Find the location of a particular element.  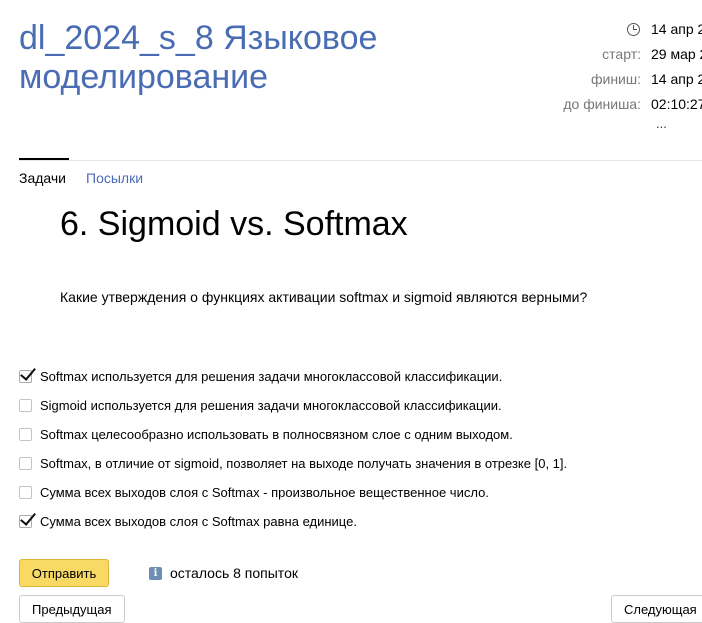

remaining-label: до финиша: is located at coordinates (602, 104).